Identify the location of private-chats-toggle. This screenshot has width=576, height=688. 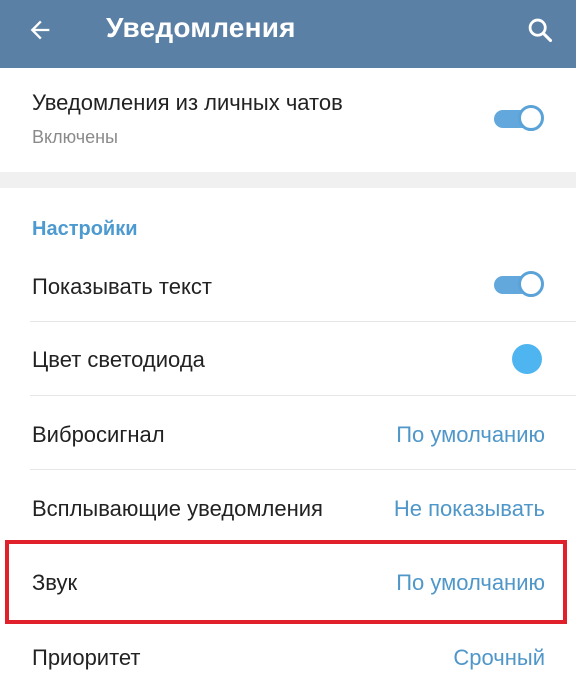
(519, 119).